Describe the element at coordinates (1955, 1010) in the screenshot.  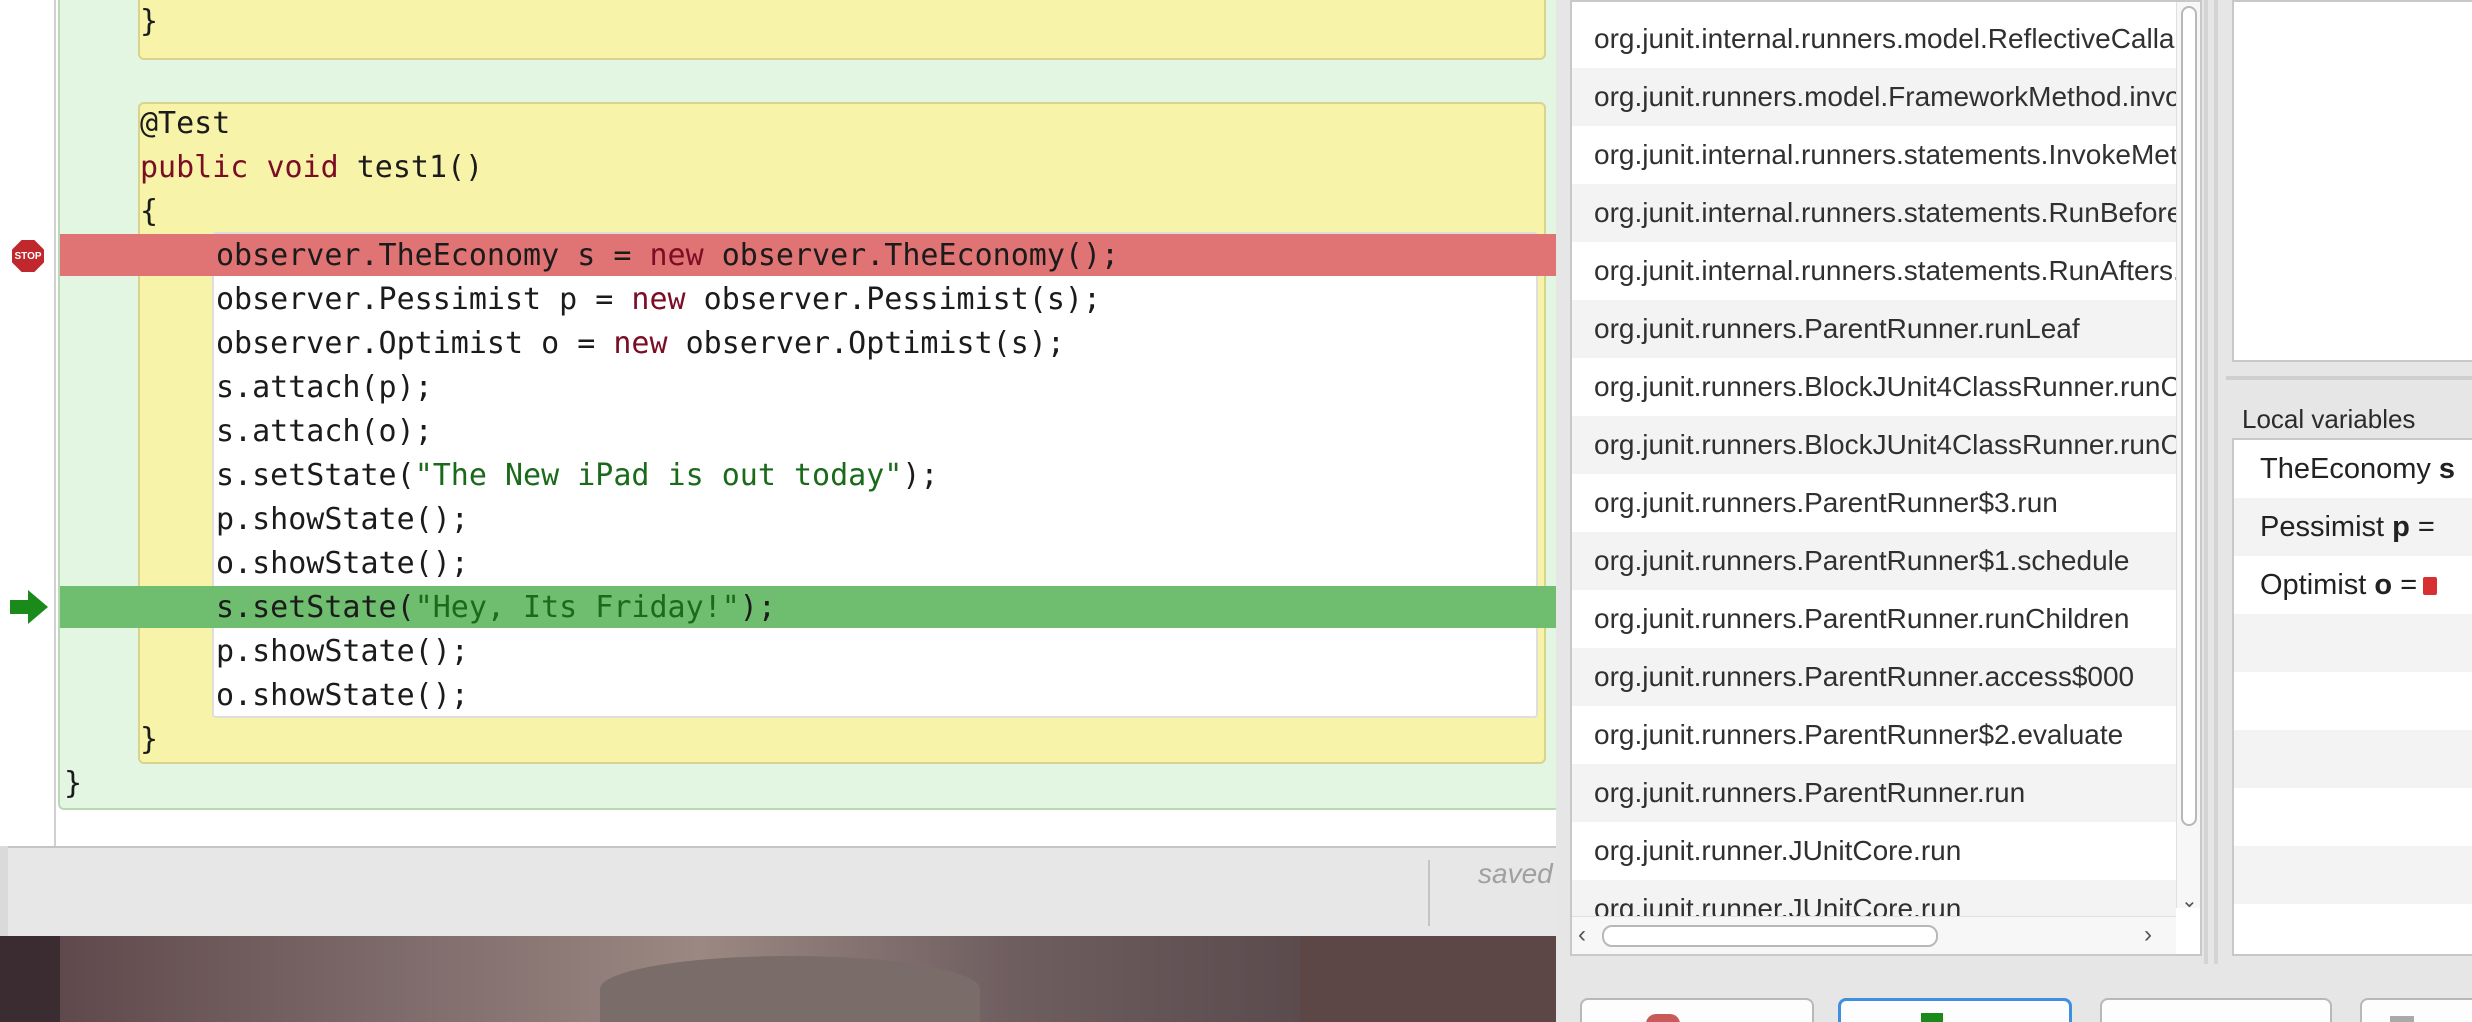
I see `step-button` at that location.